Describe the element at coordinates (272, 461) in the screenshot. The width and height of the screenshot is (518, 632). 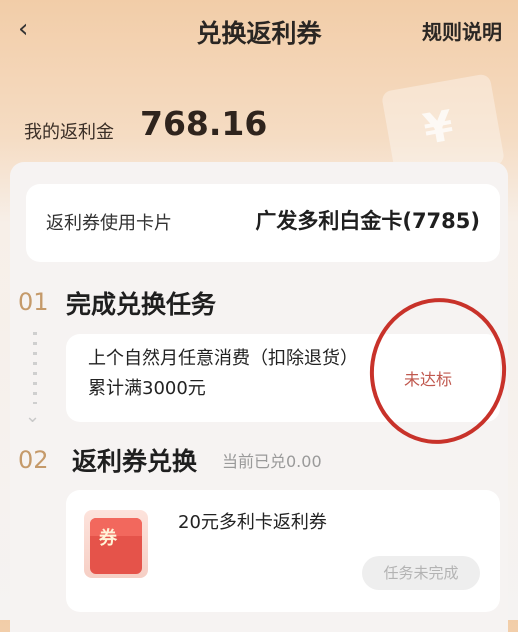
I see `redeemed-amount: 当前已兑0.00` at that location.